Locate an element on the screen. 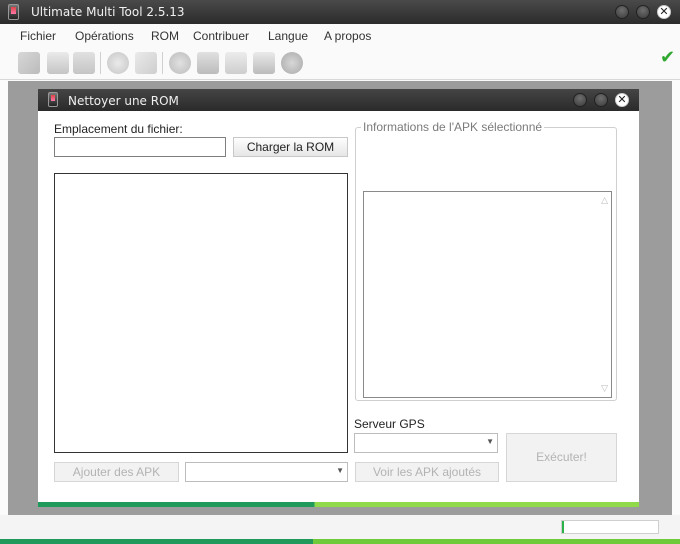  warning-circle-icon is located at coordinates (118, 63).